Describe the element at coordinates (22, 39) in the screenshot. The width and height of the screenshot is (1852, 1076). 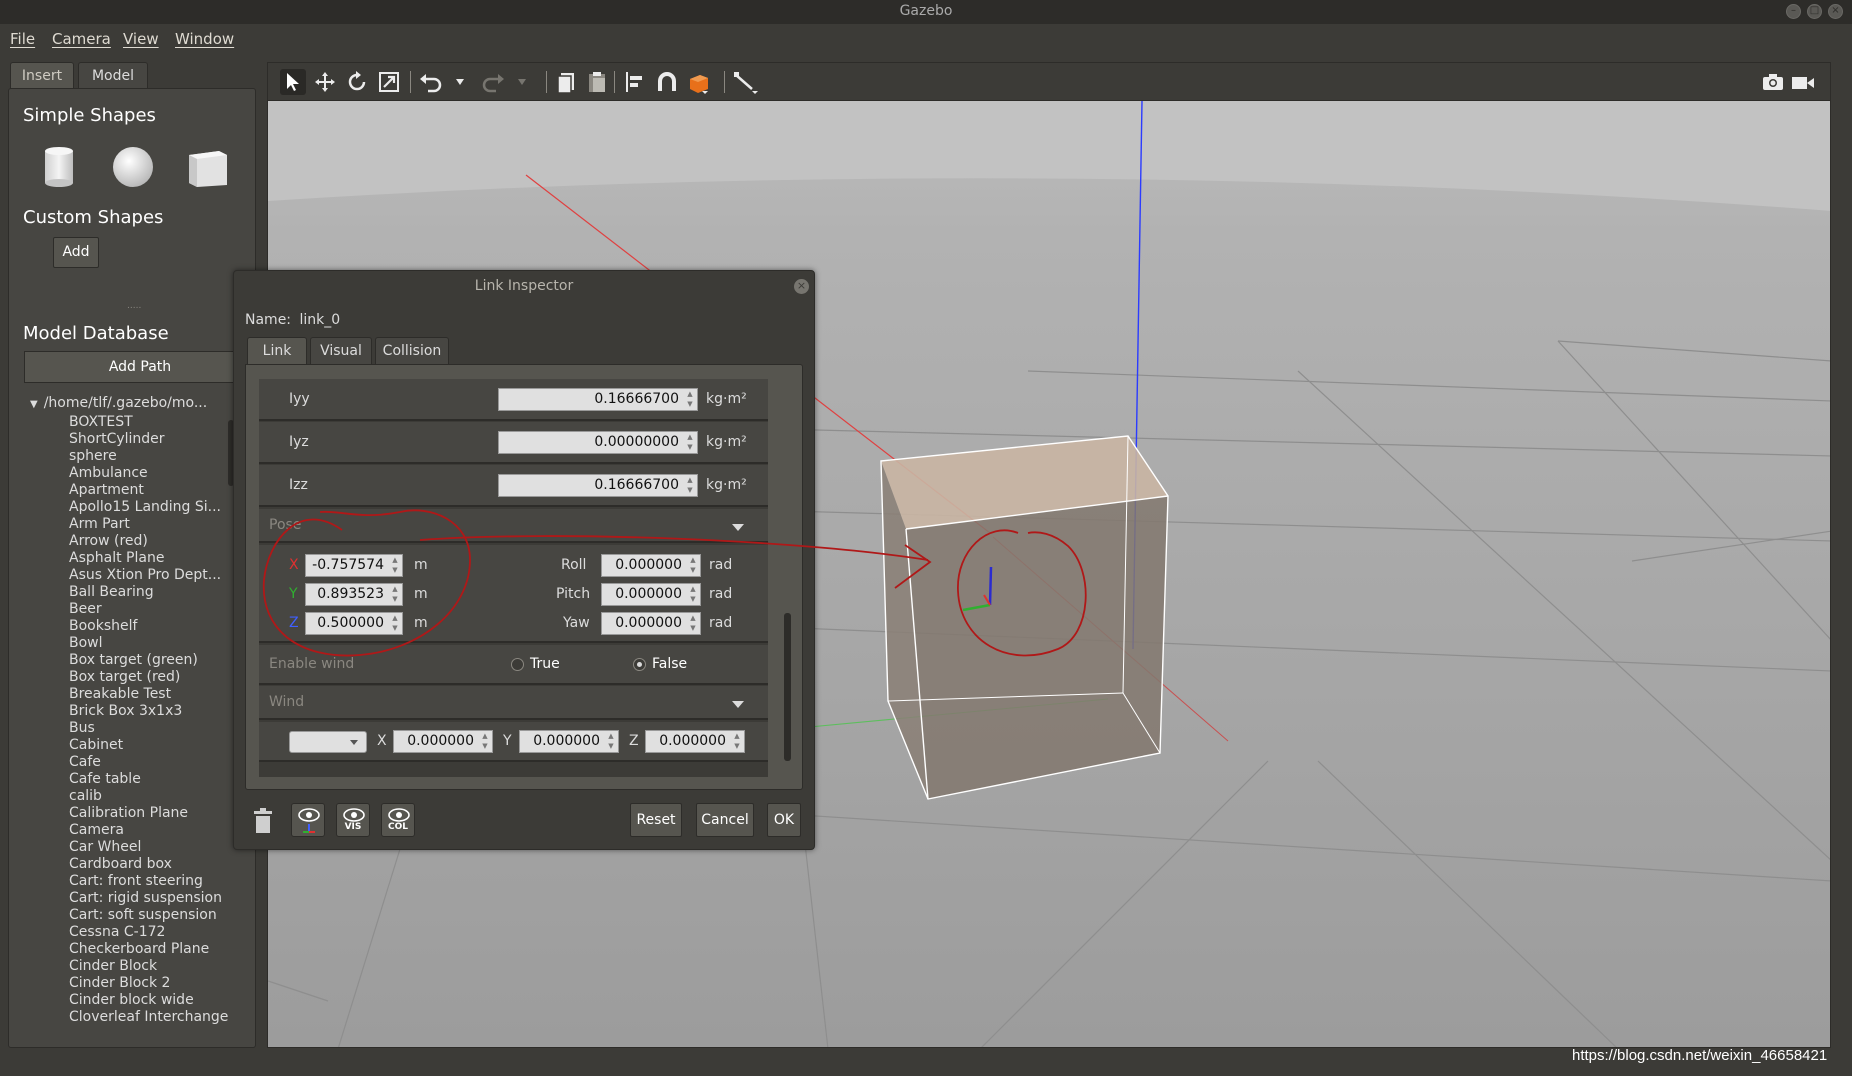
I see `menu-file: File` at that location.